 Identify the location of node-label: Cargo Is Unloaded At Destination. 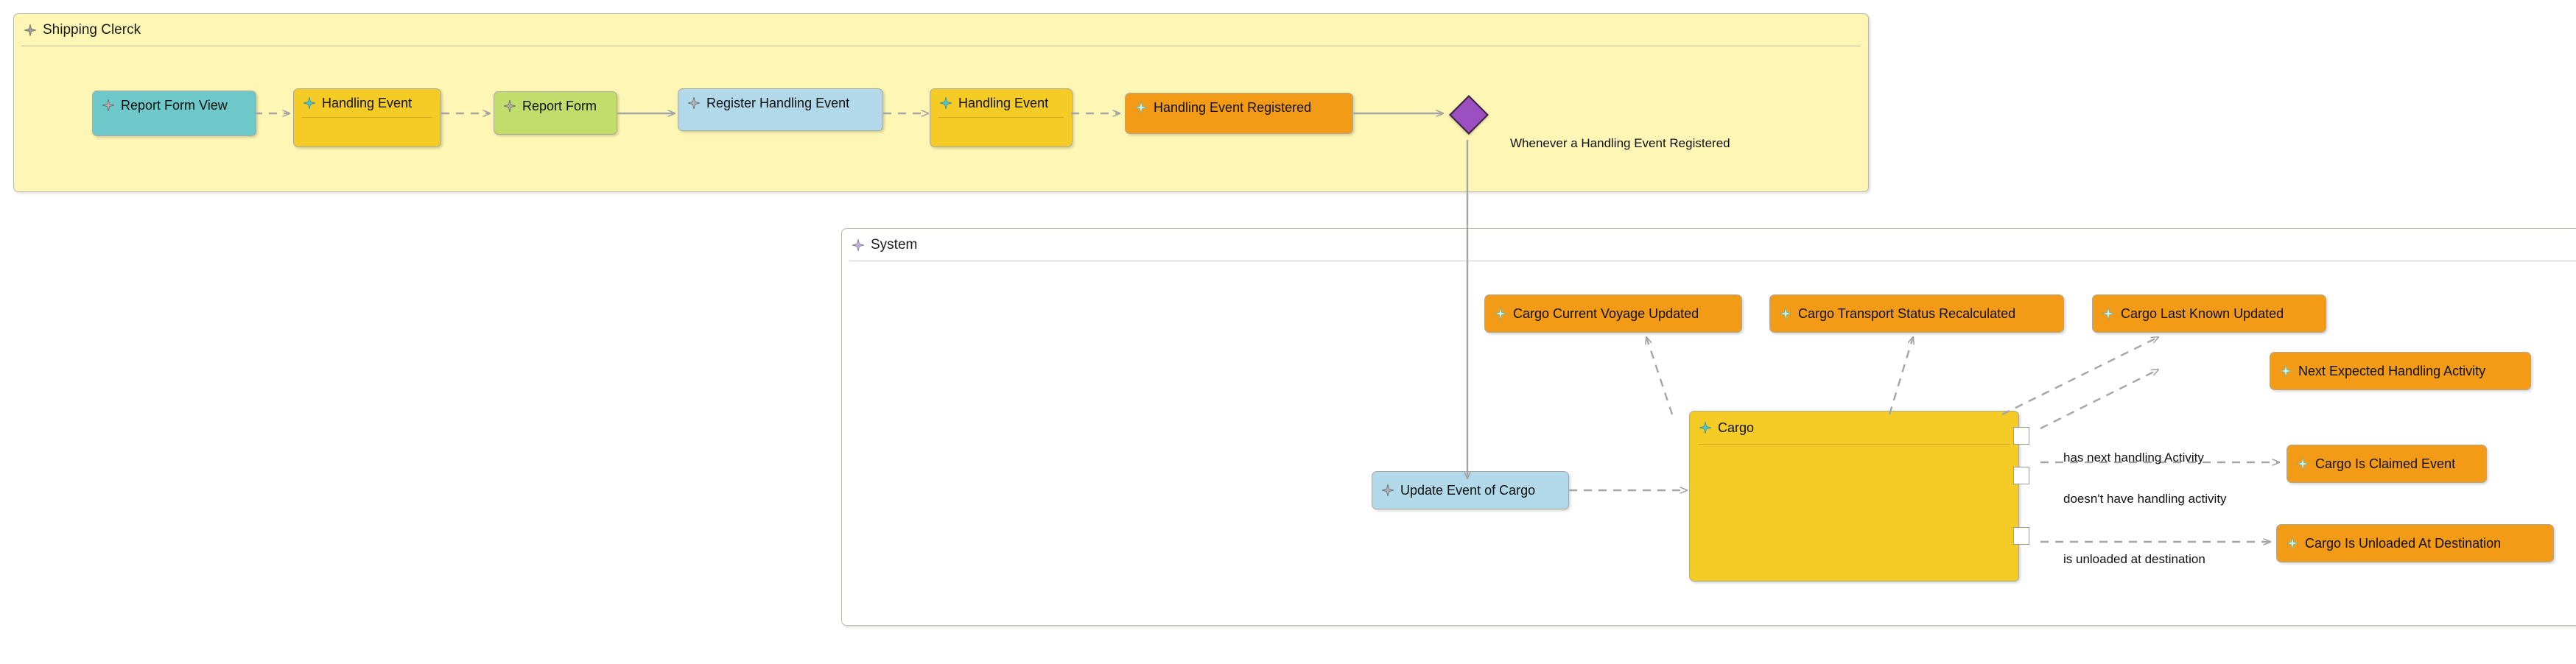
(2403, 543).